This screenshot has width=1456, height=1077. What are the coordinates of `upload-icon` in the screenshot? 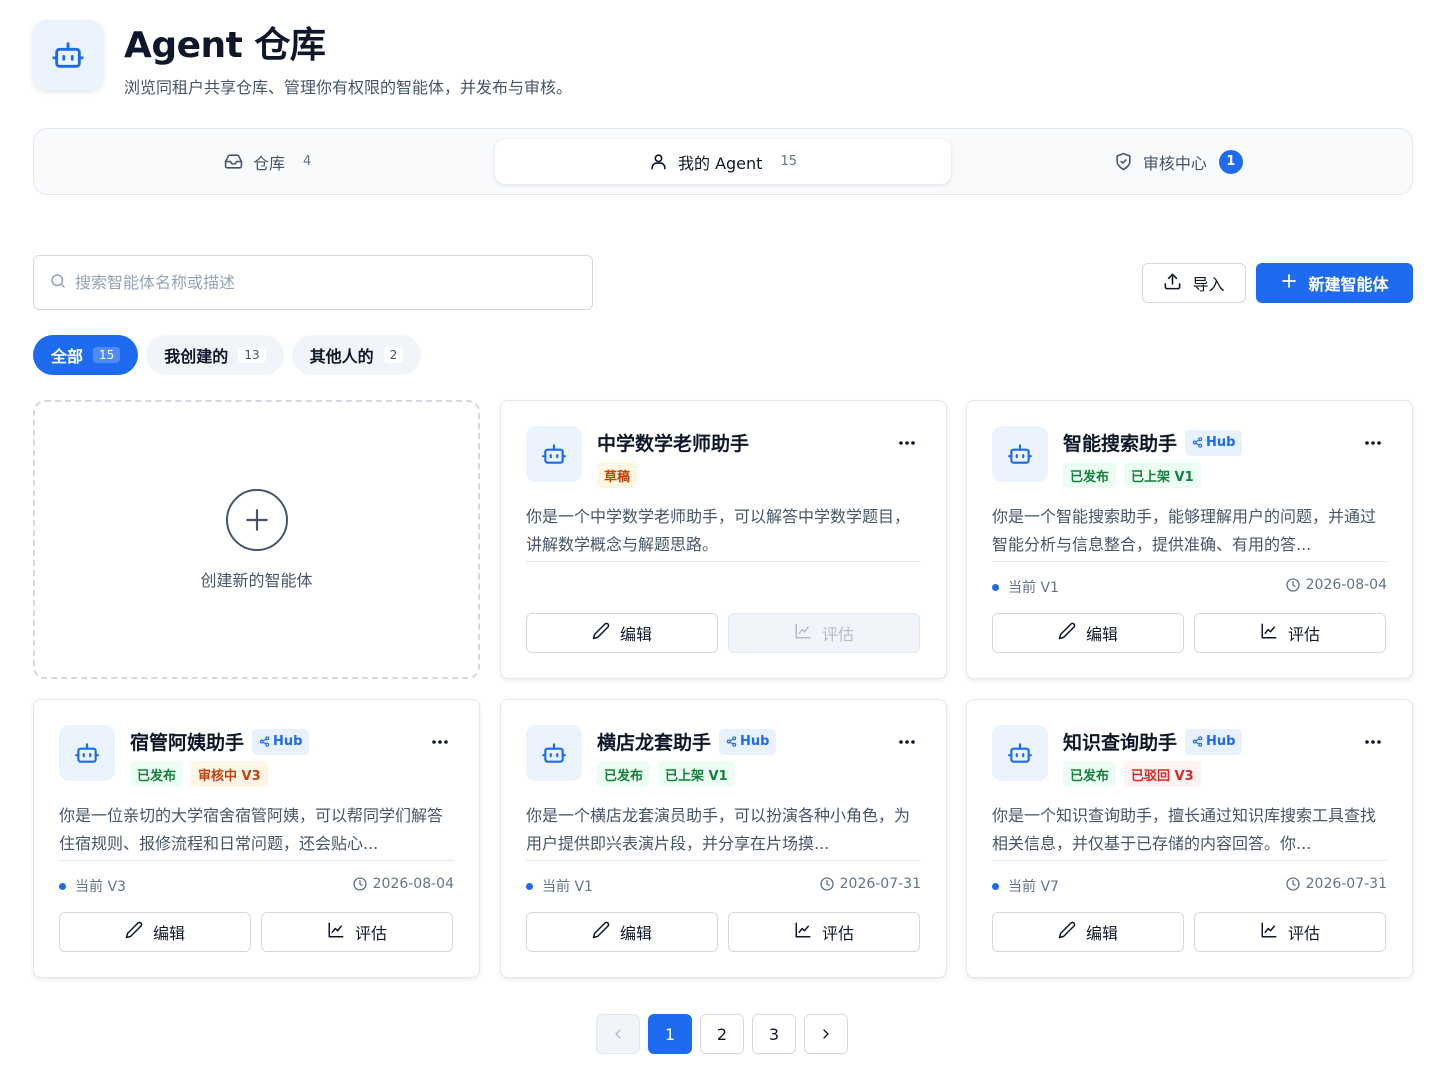 It's located at (1172, 283).